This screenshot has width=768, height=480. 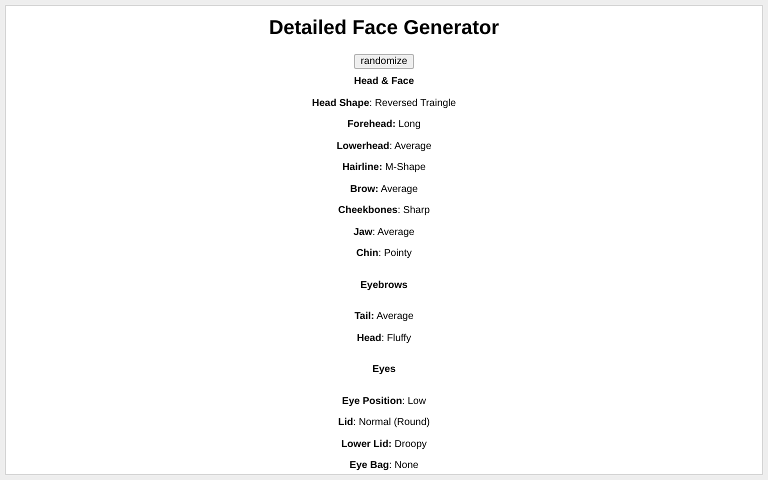 What do you see at coordinates (384, 233) in the screenshot?
I see `attribute-text: Jaw: Average` at bounding box center [384, 233].